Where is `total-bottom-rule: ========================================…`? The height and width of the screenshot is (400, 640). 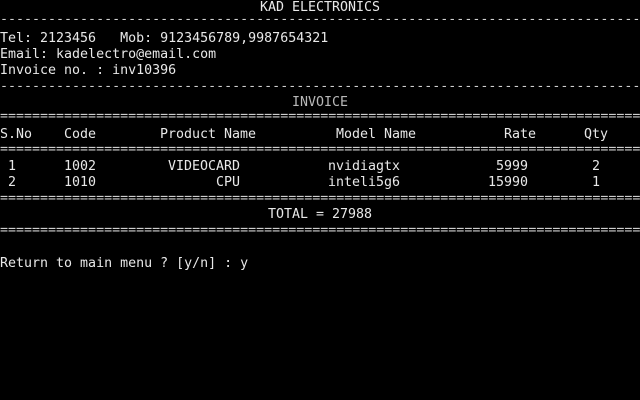 total-bottom-rule: ========================================… is located at coordinates (320, 230).